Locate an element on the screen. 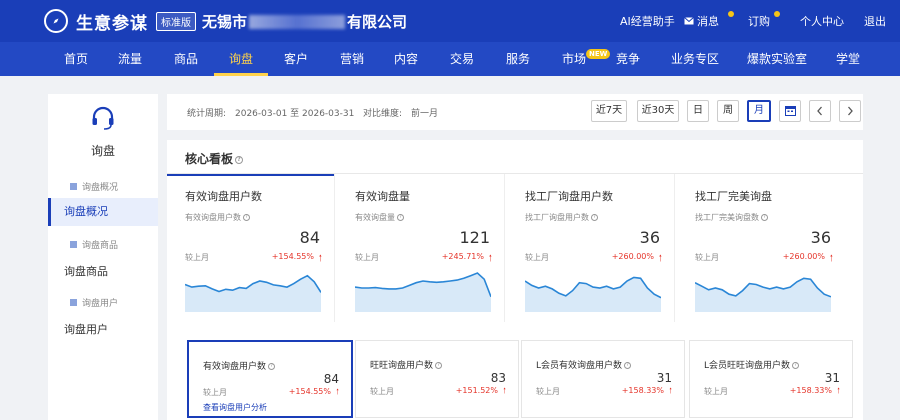 This screenshot has width=900, height=420. nav-products: 商品 is located at coordinates (186, 59).